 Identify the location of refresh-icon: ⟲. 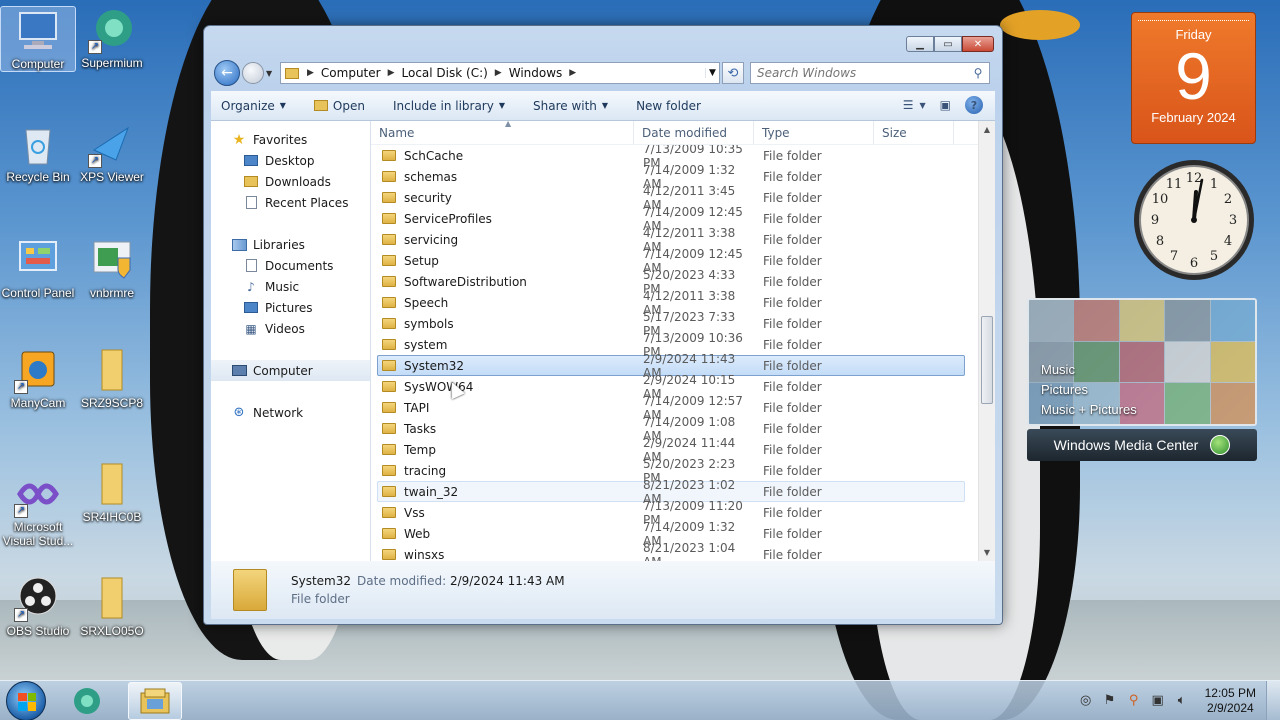
(733, 73).